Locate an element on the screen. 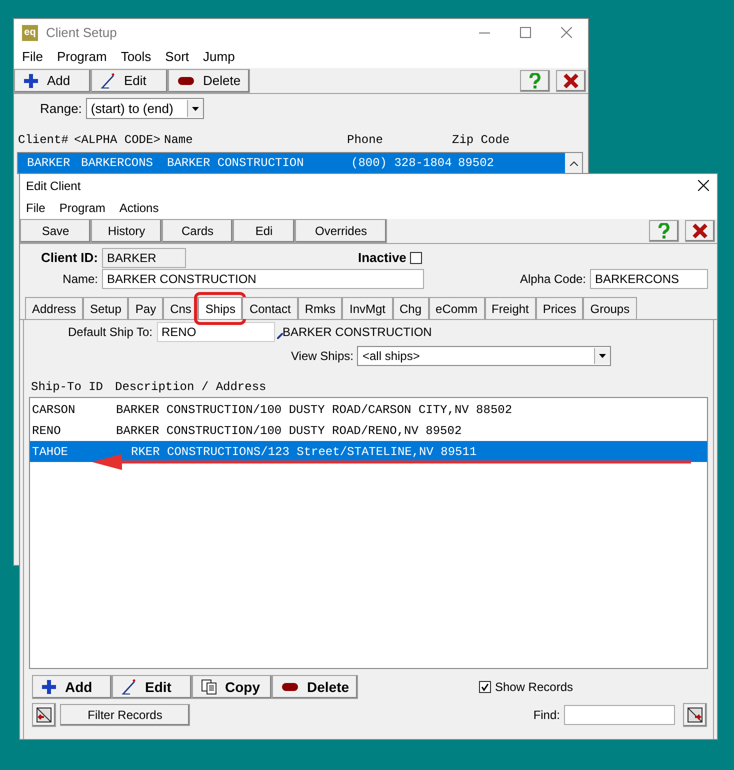 This screenshot has width=734, height=770. toolbar-button: Copy is located at coordinates (232, 687).